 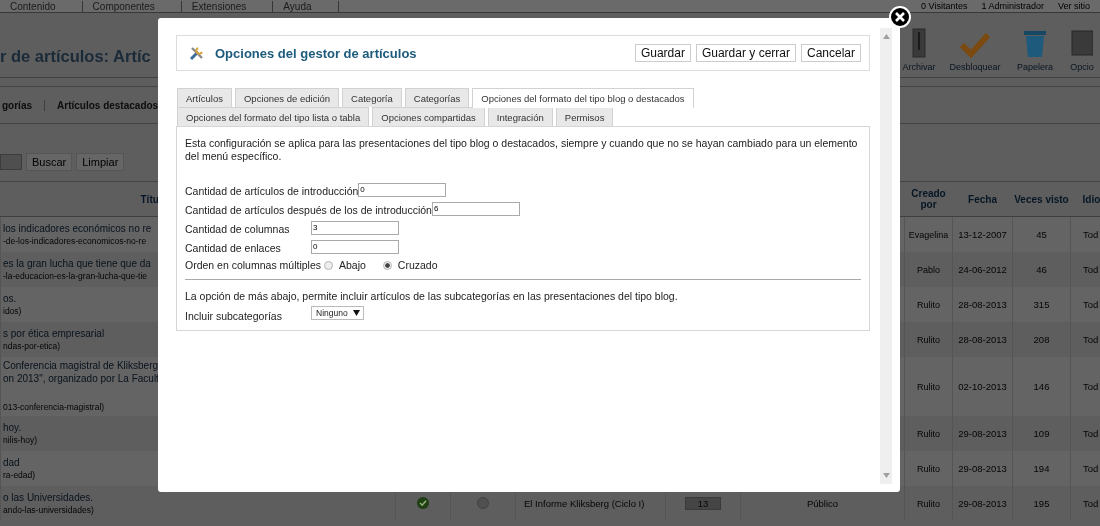 I want to click on status-link: 0 Visitantes, so click(x=944, y=6).